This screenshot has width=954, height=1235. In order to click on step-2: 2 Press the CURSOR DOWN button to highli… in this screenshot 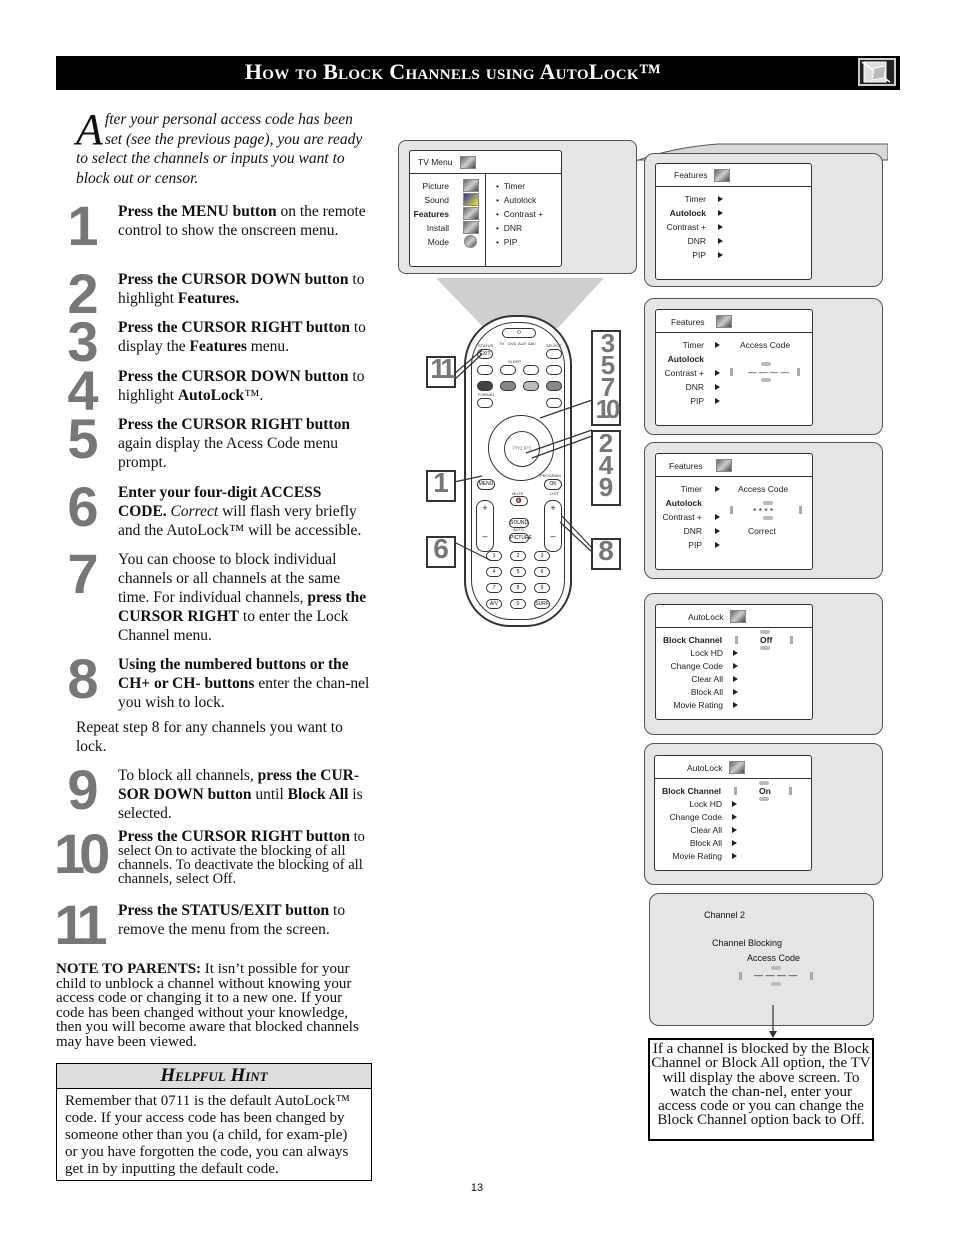, I will do `click(219, 294)`.